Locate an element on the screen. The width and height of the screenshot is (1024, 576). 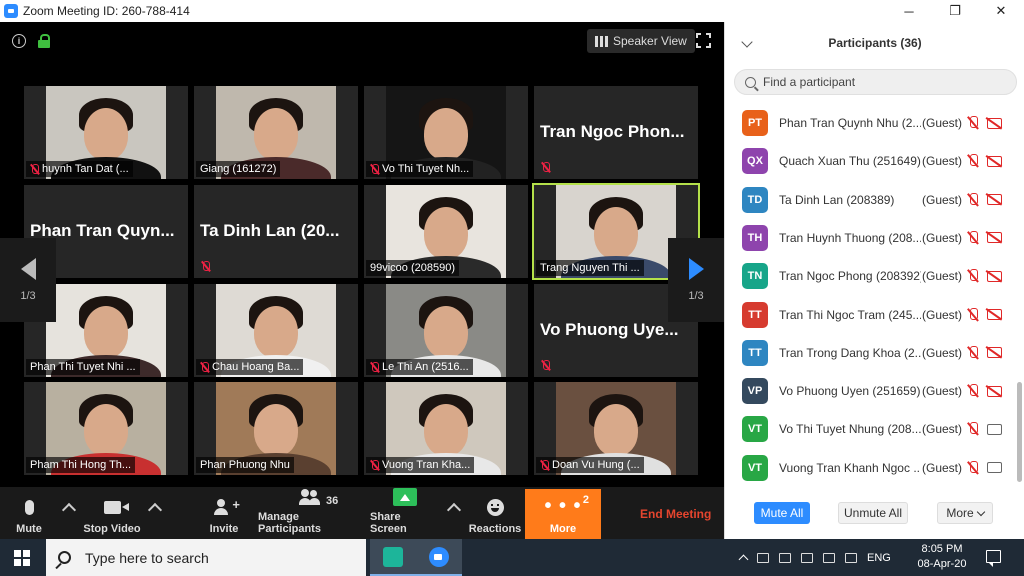
participant-search is located at coordinates (875, 82).